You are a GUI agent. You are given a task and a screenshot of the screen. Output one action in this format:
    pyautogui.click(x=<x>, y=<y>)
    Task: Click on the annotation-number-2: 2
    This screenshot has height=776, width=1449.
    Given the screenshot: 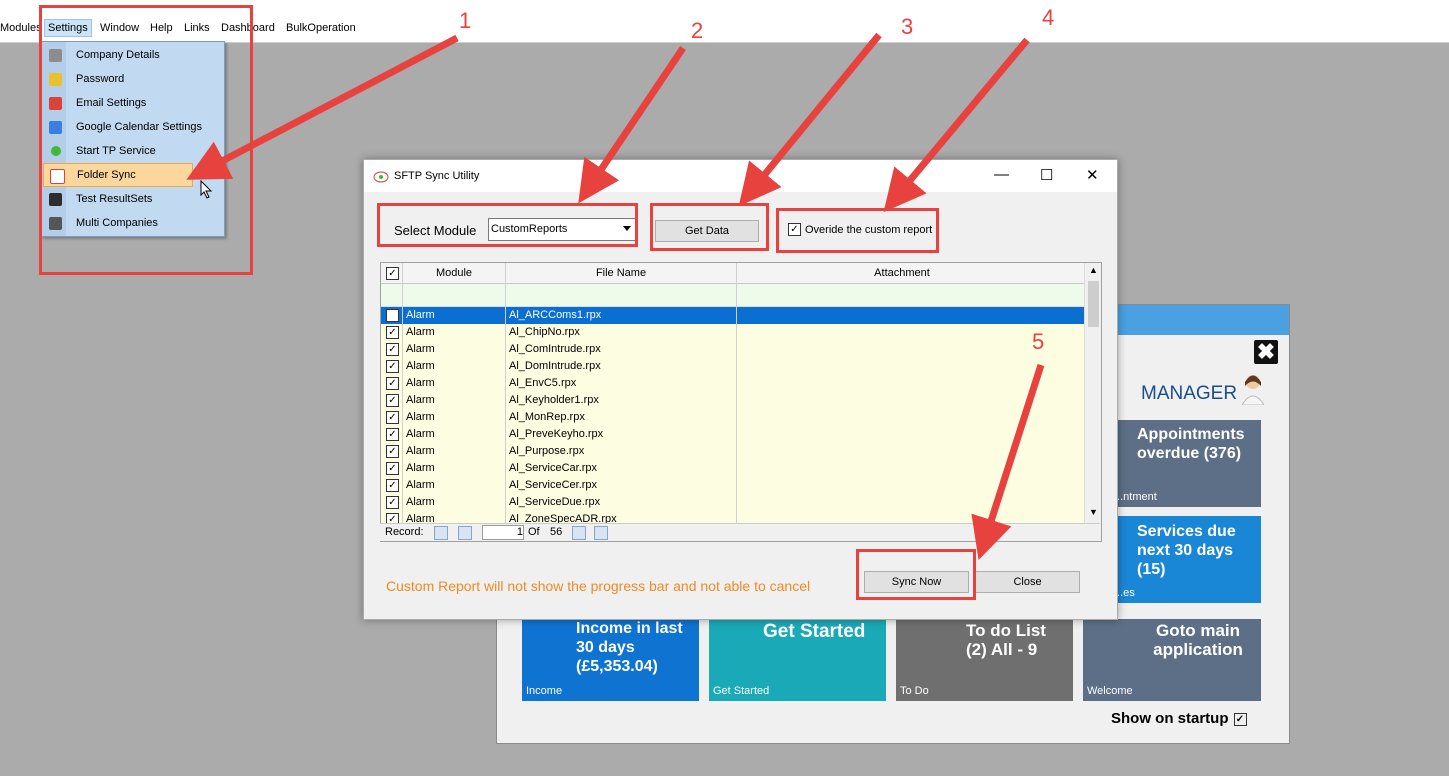 What is the action you would take?
    pyautogui.click(x=697, y=30)
    